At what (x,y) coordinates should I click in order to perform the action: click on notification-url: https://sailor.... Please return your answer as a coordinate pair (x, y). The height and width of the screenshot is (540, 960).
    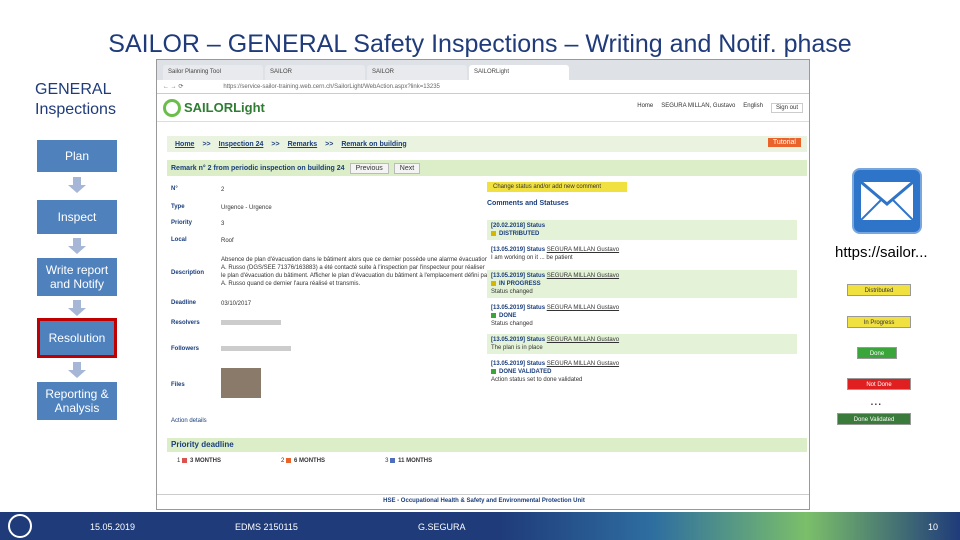
    Looking at the image, I should click on (881, 252).